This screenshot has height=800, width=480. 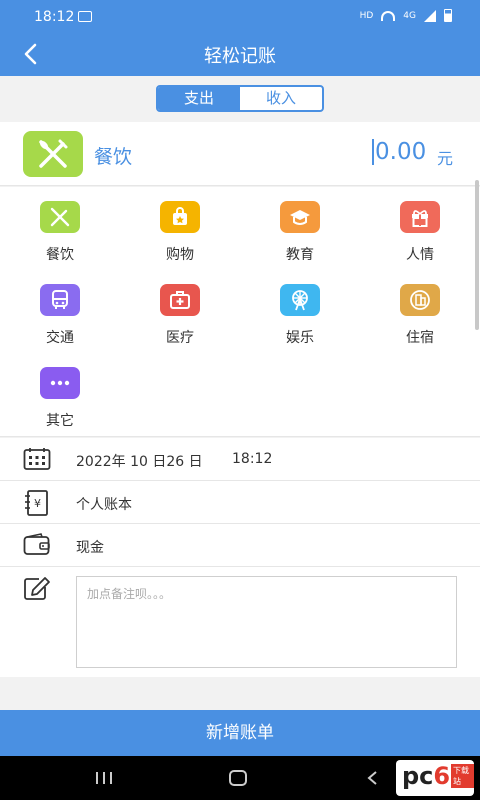 What do you see at coordinates (60, 338) in the screenshot?
I see `category-label: 交通` at bounding box center [60, 338].